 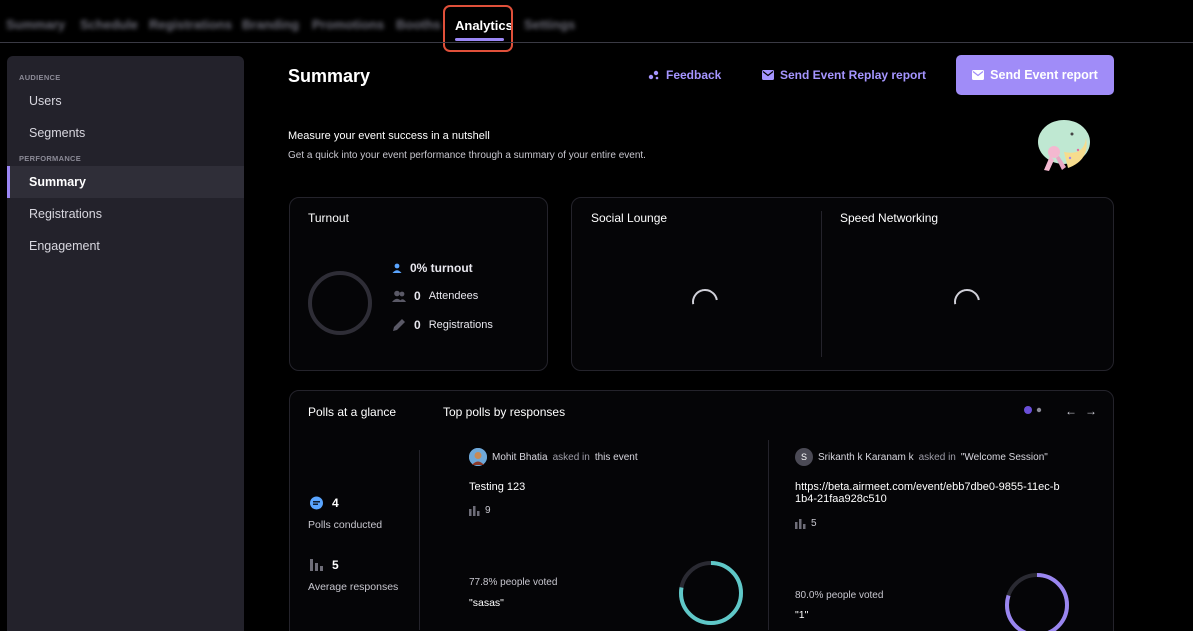 I want to click on avatar, so click(x=478, y=457).